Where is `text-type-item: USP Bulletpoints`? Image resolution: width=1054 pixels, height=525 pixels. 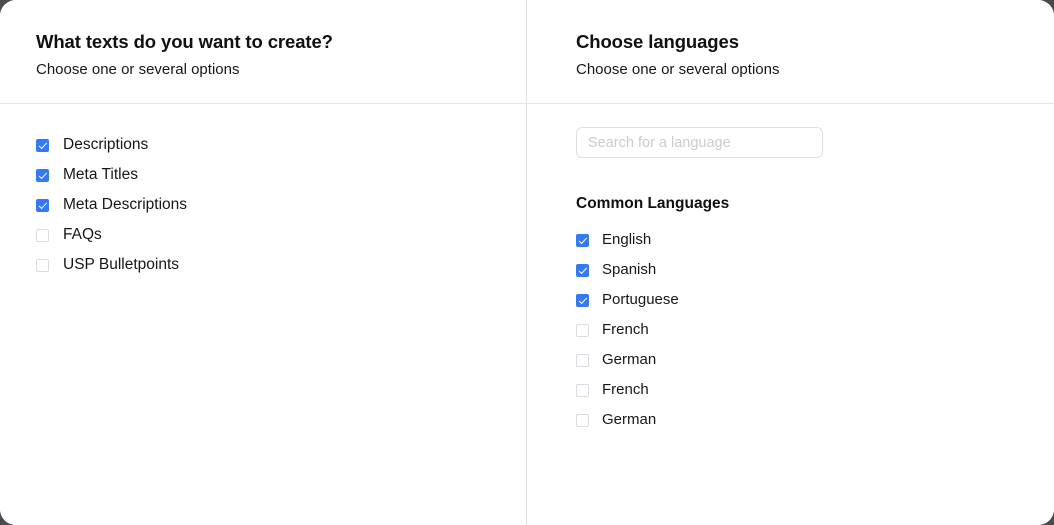
text-type-item: USP Bulletpoints is located at coordinates (281, 265).